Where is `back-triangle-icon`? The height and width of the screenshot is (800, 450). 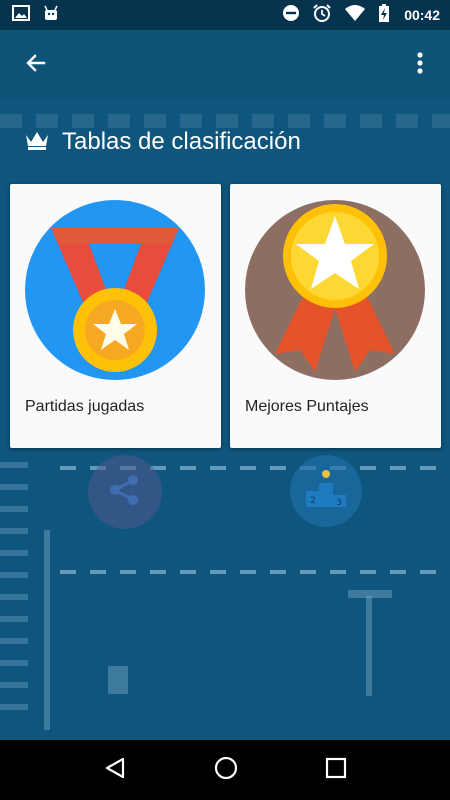
back-triangle-icon is located at coordinates (115, 770).